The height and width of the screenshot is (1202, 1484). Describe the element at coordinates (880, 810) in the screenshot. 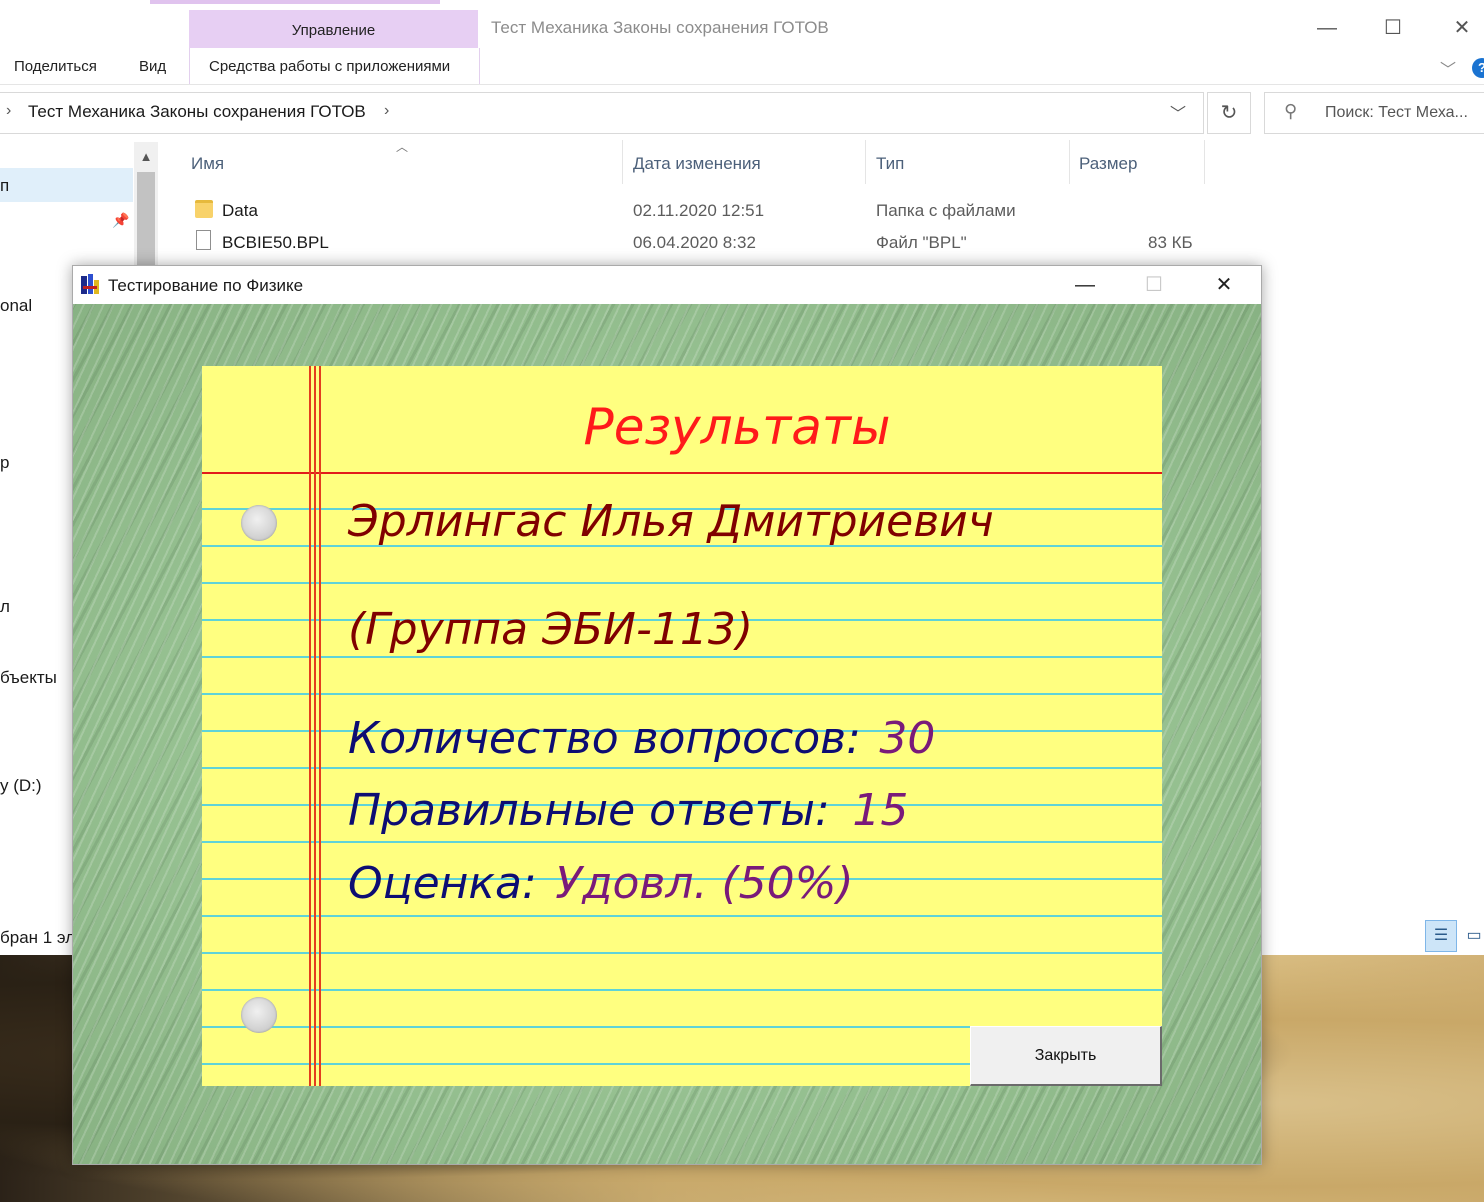

I see `correct-value: 15` at that location.